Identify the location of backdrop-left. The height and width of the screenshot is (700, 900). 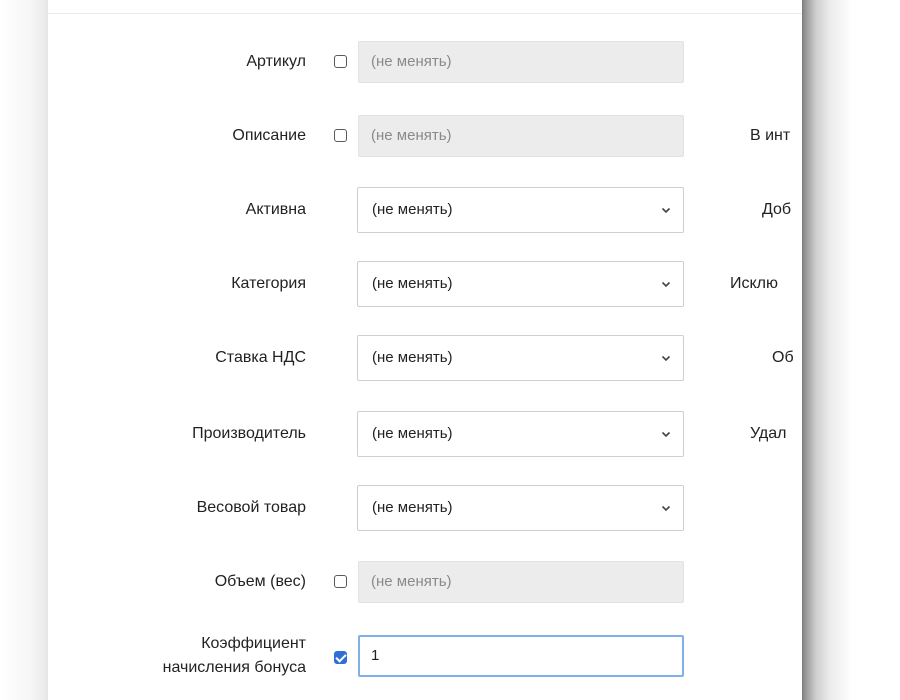
(24, 350).